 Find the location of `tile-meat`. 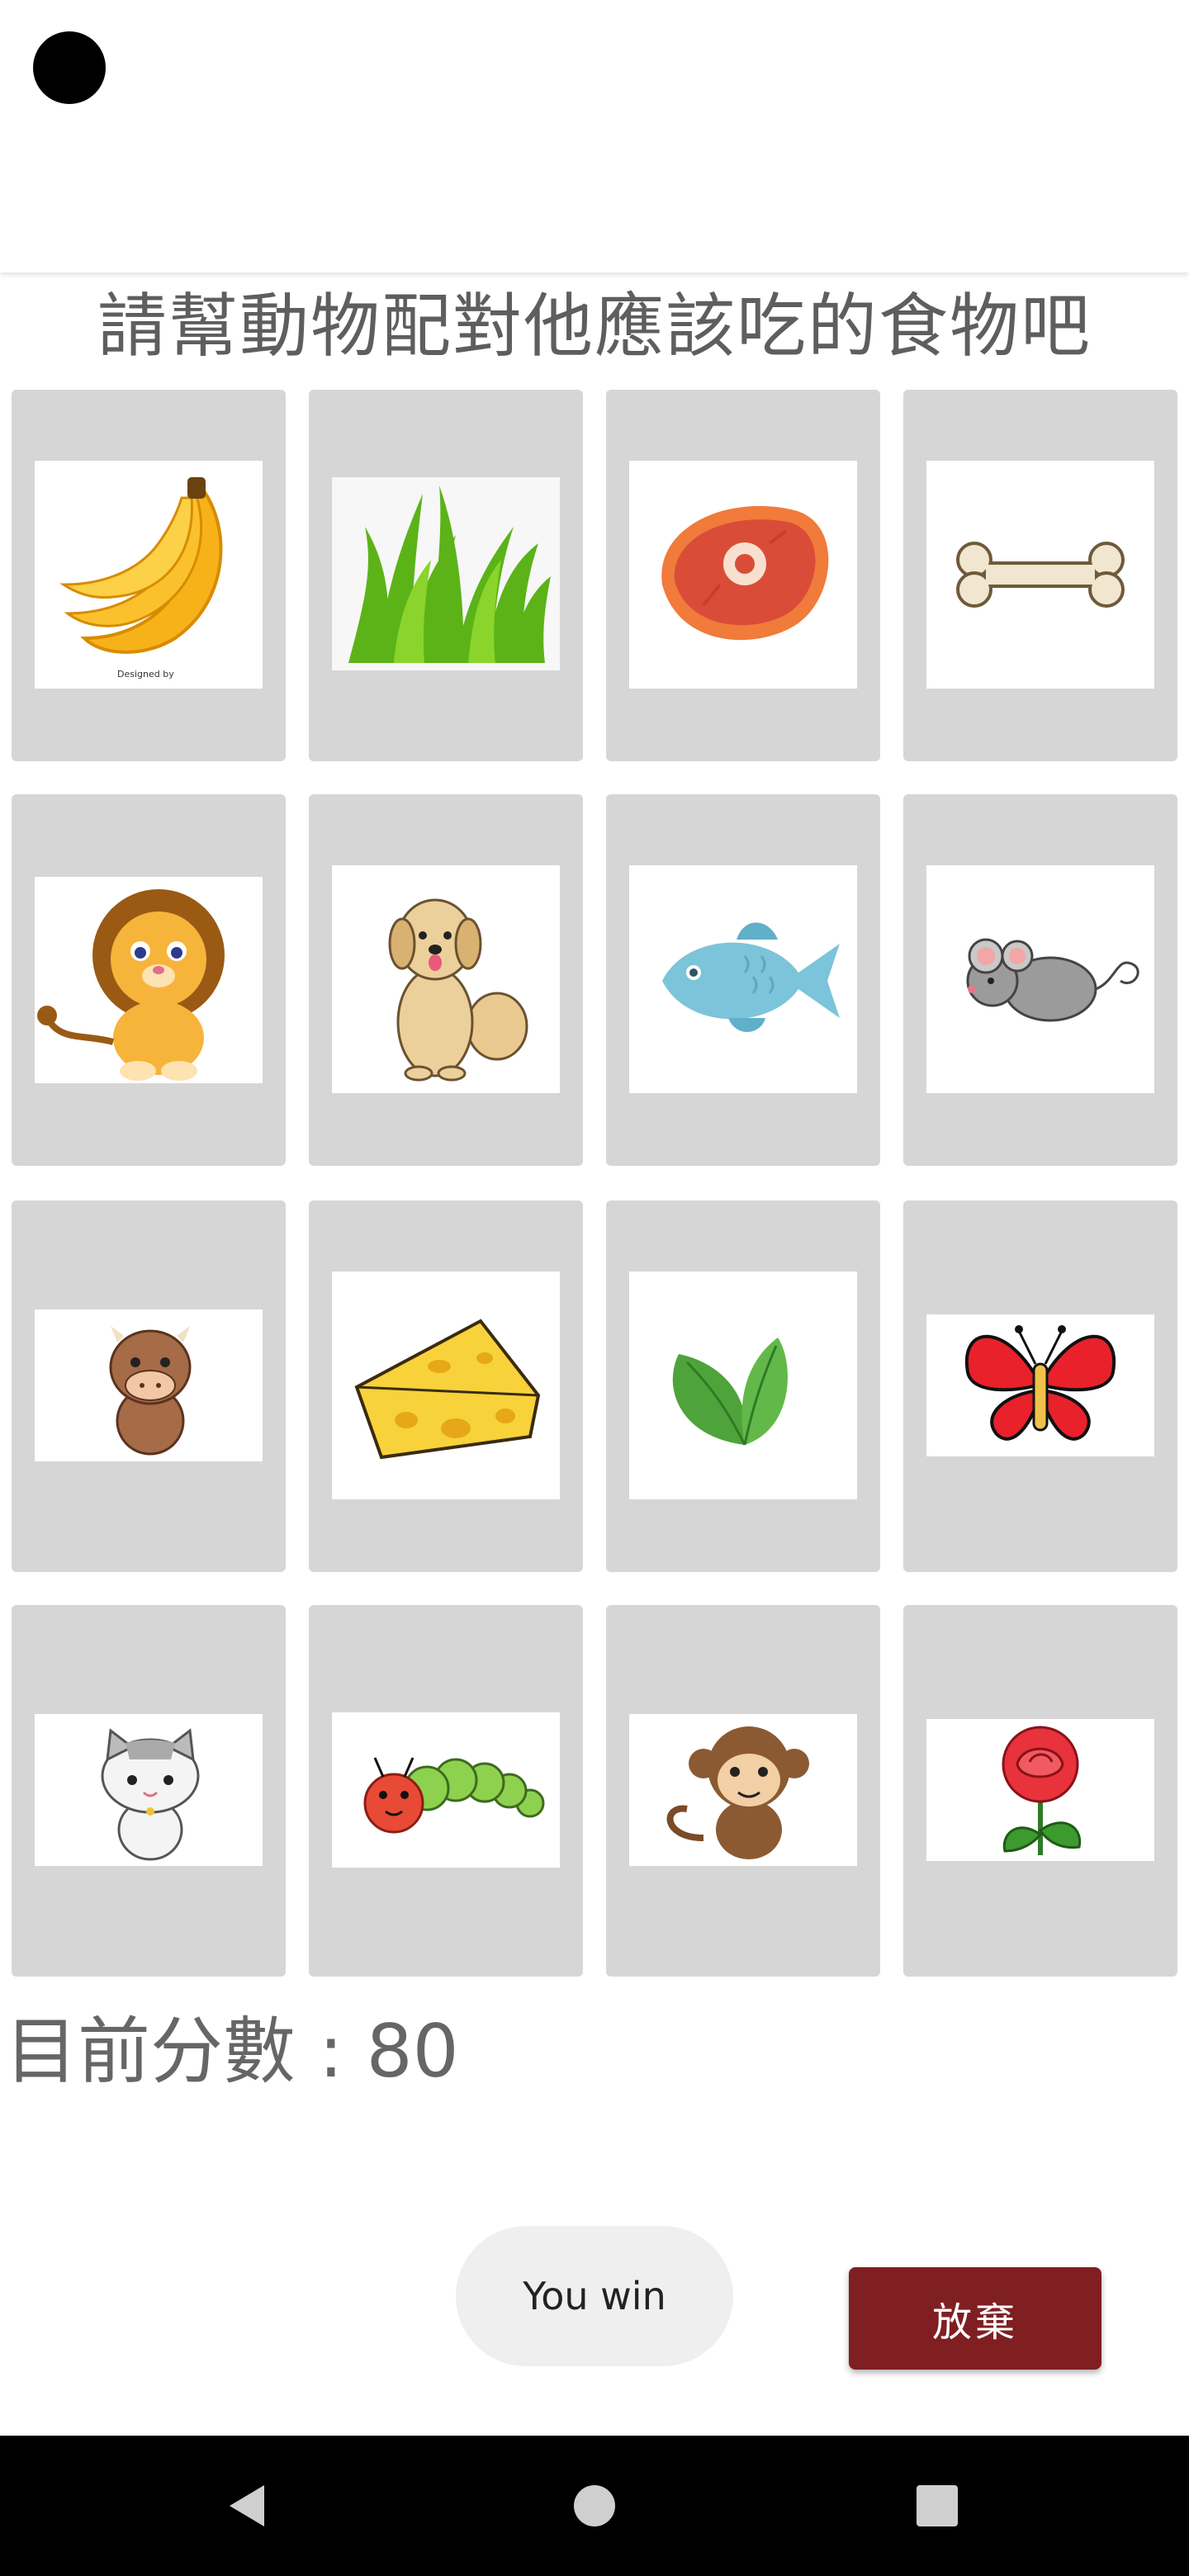

tile-meat is located at coordinates (743, 575).